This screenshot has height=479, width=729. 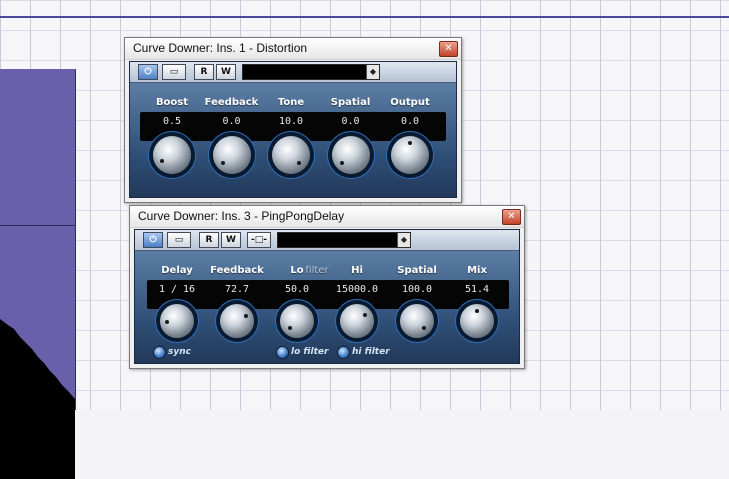 What do you see at coordinates (177, 270) in the screenshot?
I see `delay-label: Delay` at bounding box center [177, 270].